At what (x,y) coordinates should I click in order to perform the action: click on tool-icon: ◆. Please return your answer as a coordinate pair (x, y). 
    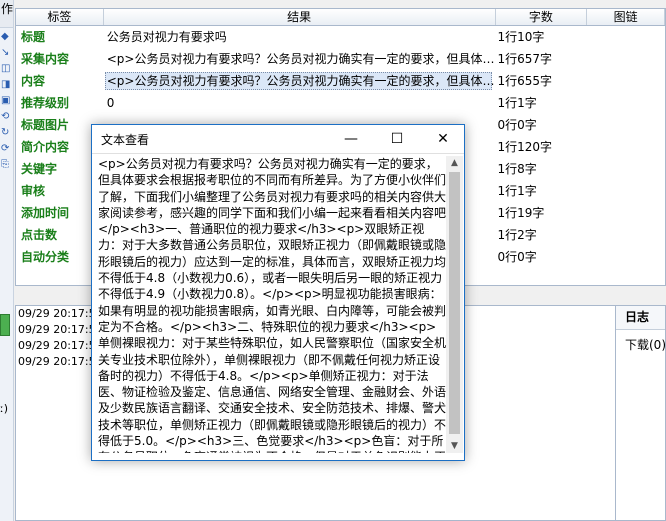
    Looking at the image, I should click on (7, 37).